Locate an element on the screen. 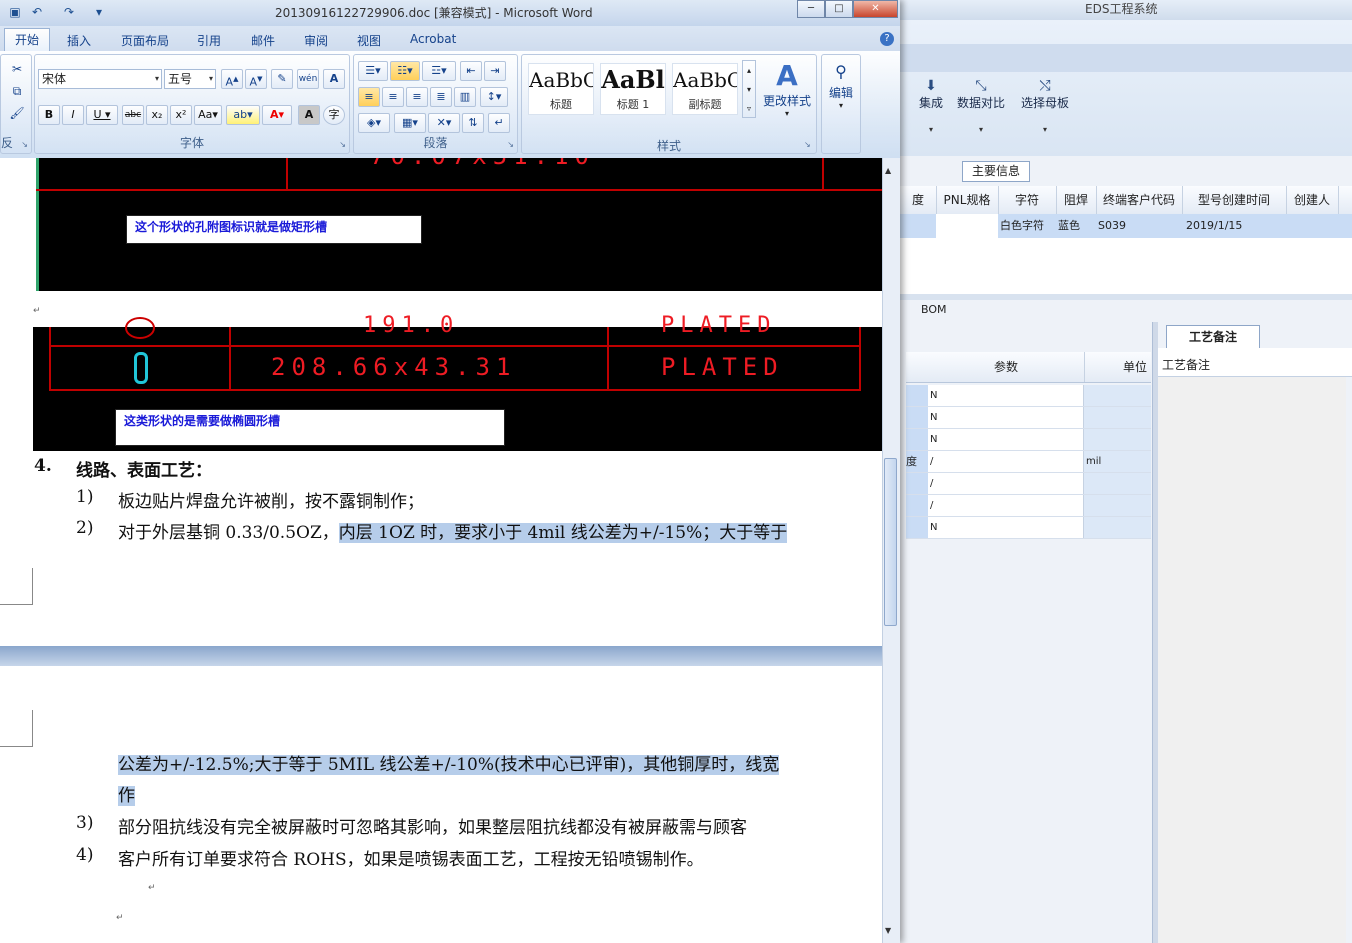  increase-indent-button: ⇥ is located at coordinates (495, 71).